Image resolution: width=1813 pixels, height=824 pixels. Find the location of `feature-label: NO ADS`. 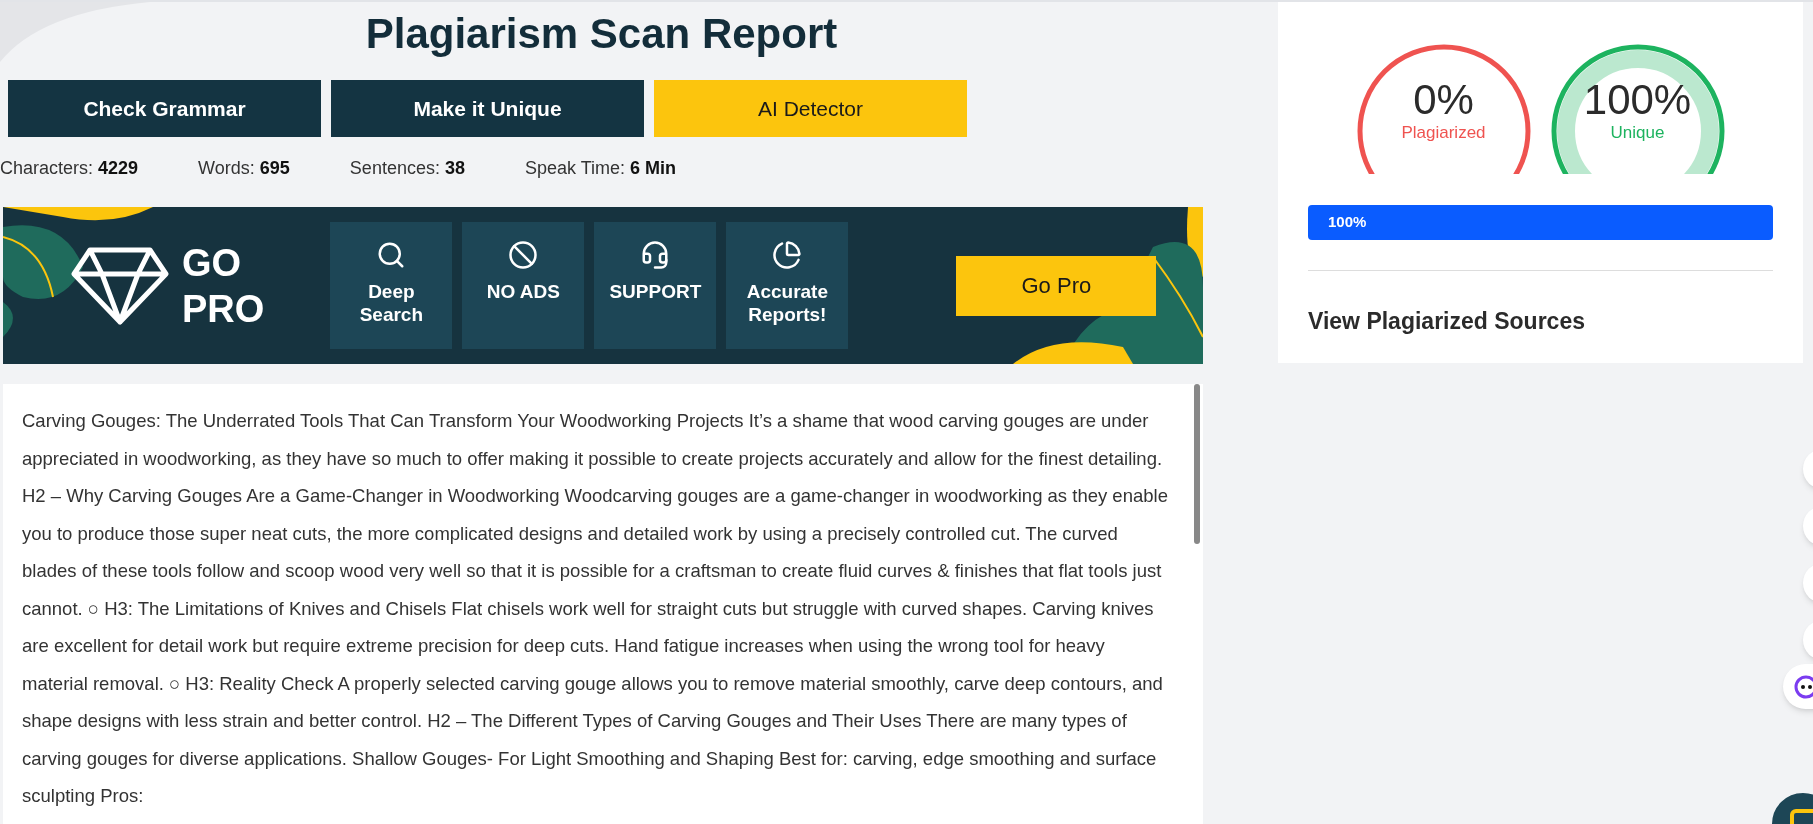

feature-label: NO ADS is located at coordinates (523, 291).